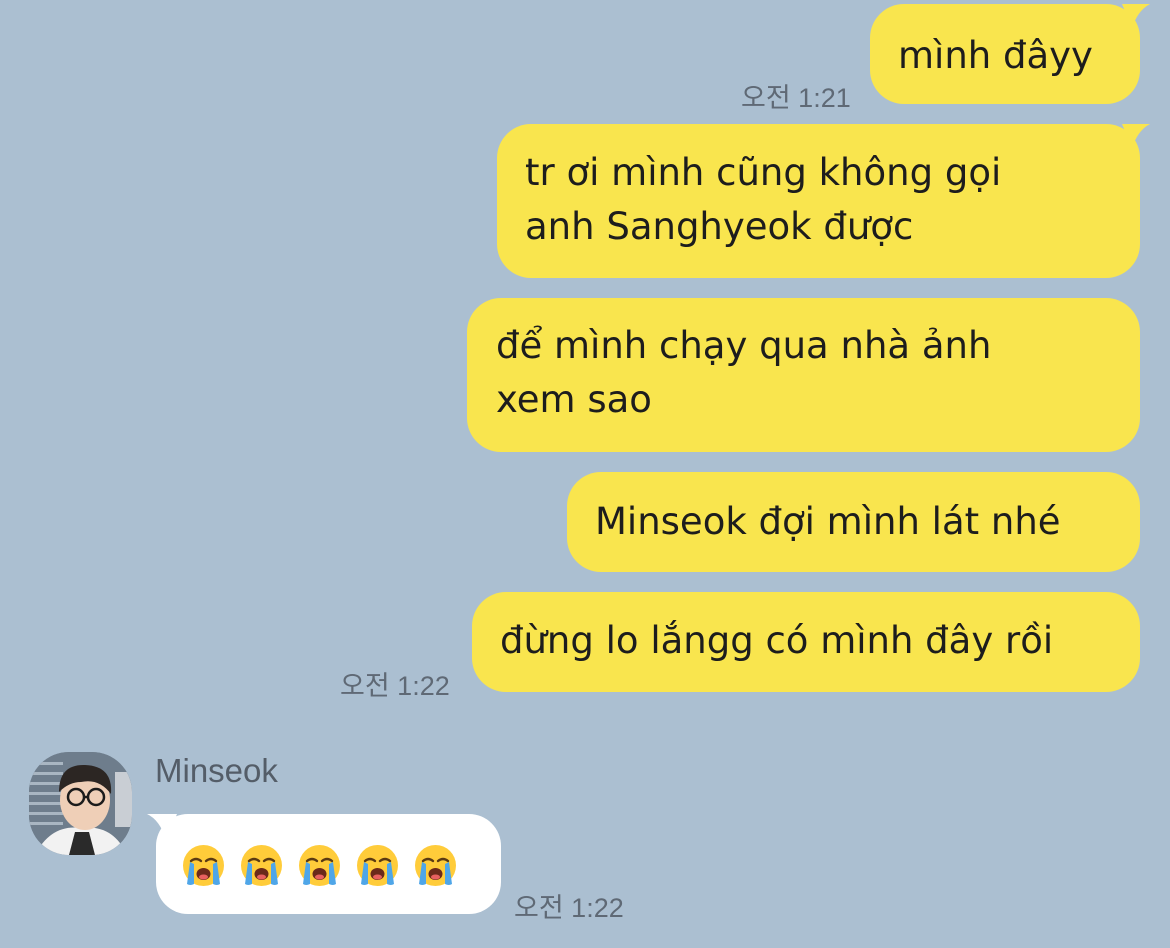  I want to click on message-text: đừng lo lắngg có mình đây rồi, so click(777, 640).